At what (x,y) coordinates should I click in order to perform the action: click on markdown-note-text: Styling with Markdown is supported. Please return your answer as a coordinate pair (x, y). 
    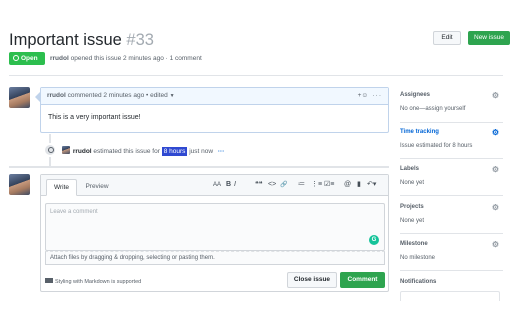
    Looking at the image, I should click on (98, 282).